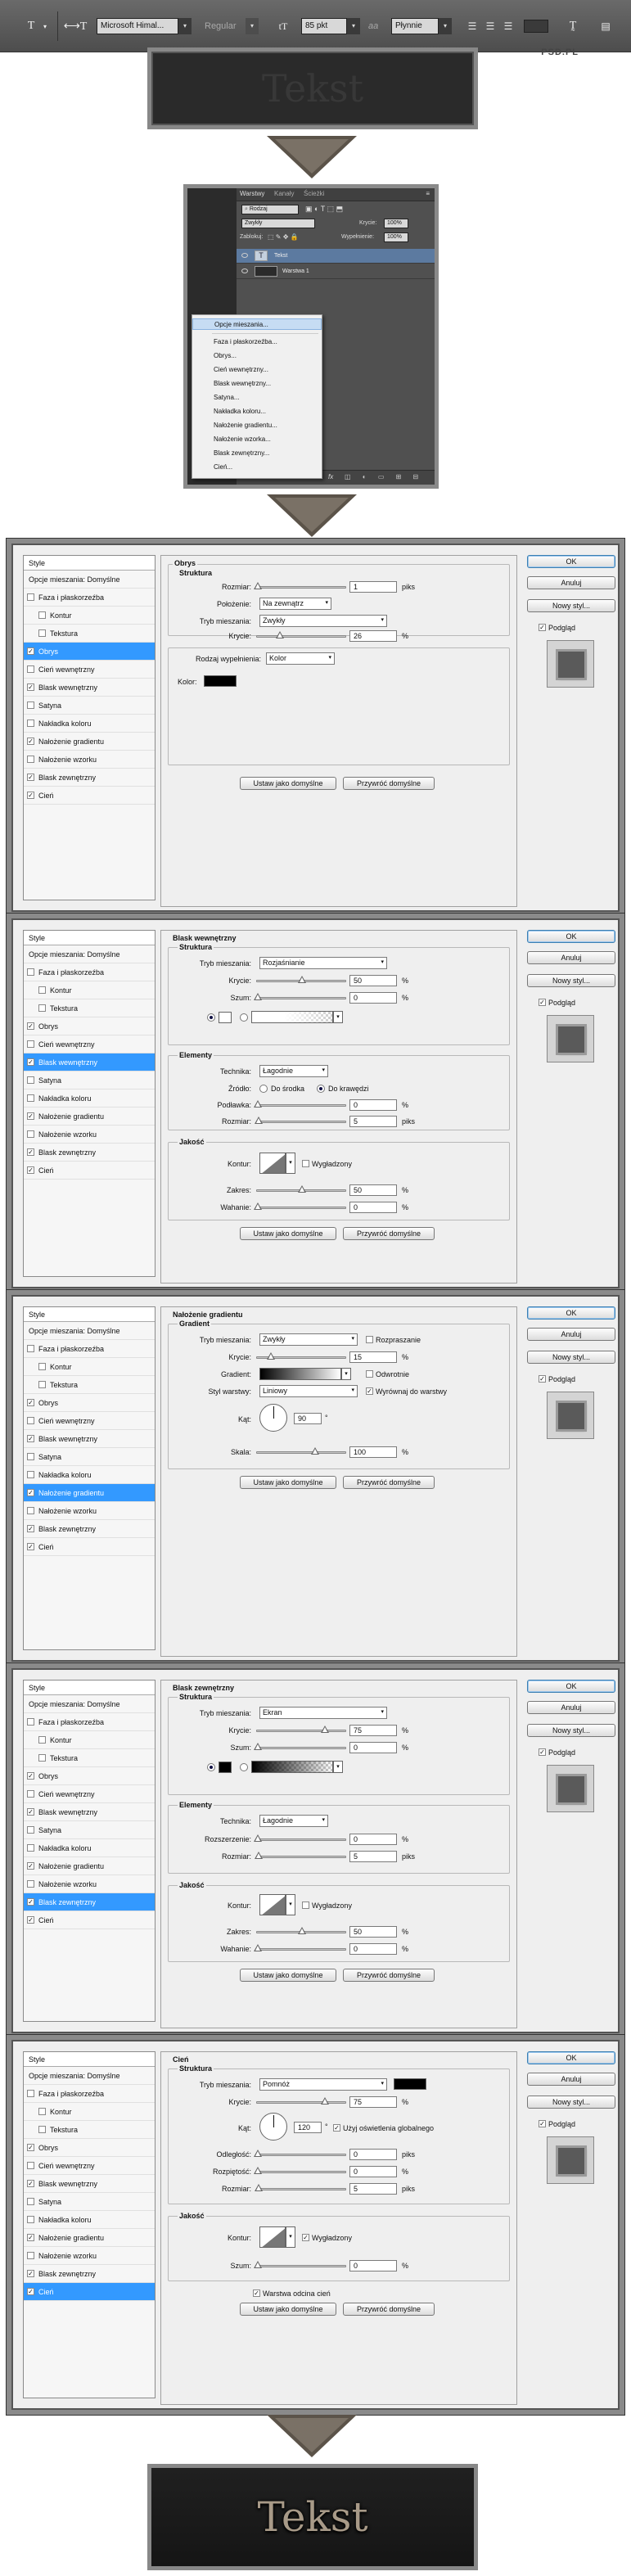  What do you see at coordinates (244, 1767) in the screenshot?
I see `gradient-radio` at bounding box center [244, 1767].